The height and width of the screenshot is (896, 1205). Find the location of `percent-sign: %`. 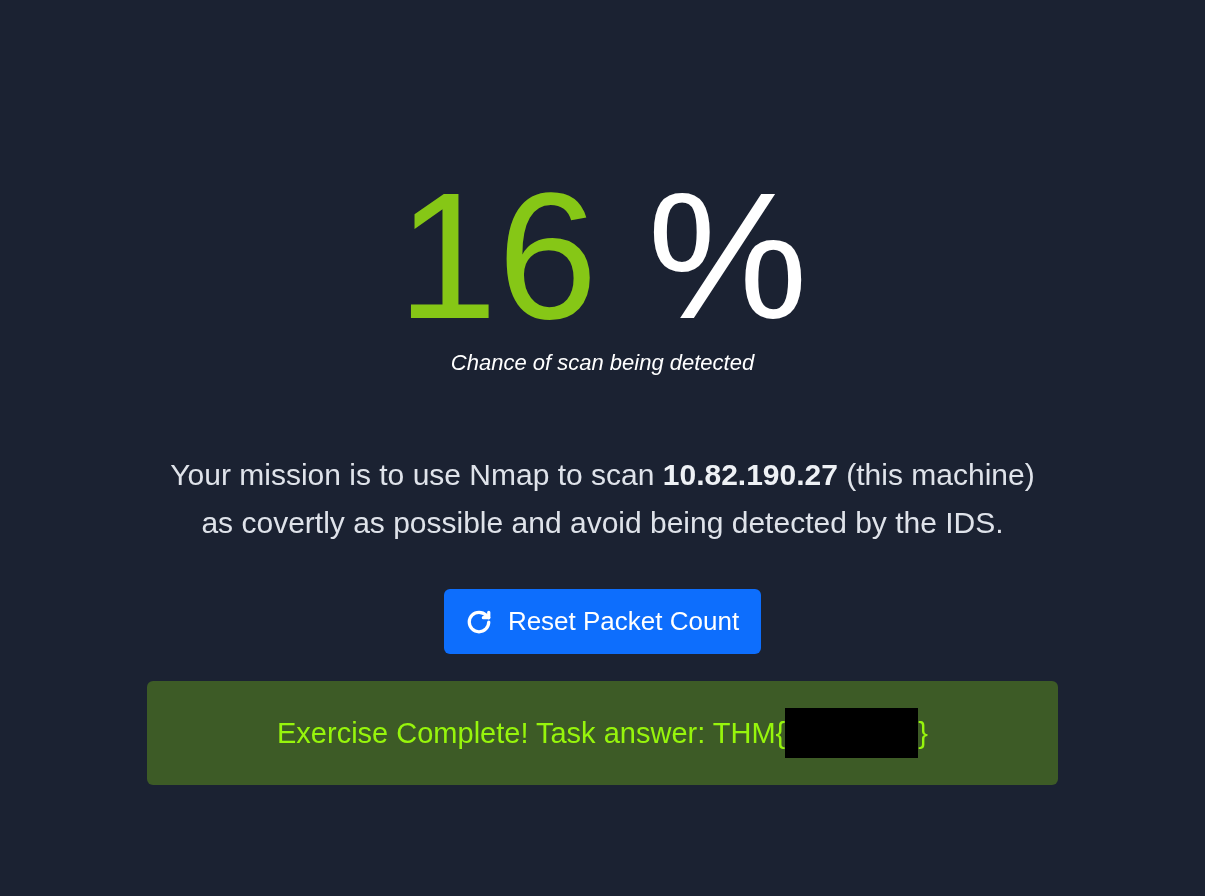

percent-sign: % is located at coordinates (727, 256).